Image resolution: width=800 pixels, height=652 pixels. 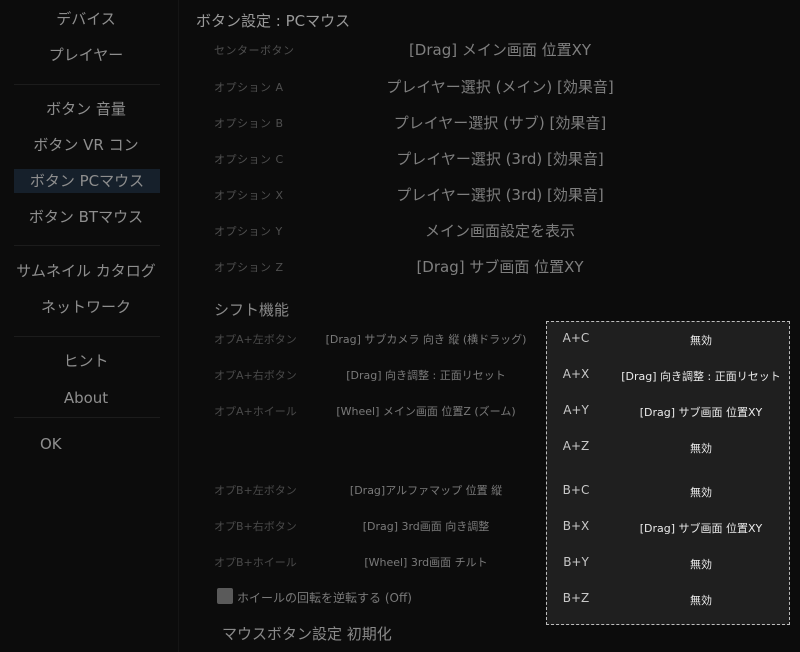 What do you see at coordinates (86, 109) in the screenshot?
I see `sidebar-item-button-volume: ボタン 音量` at bounding box center [86, 109].